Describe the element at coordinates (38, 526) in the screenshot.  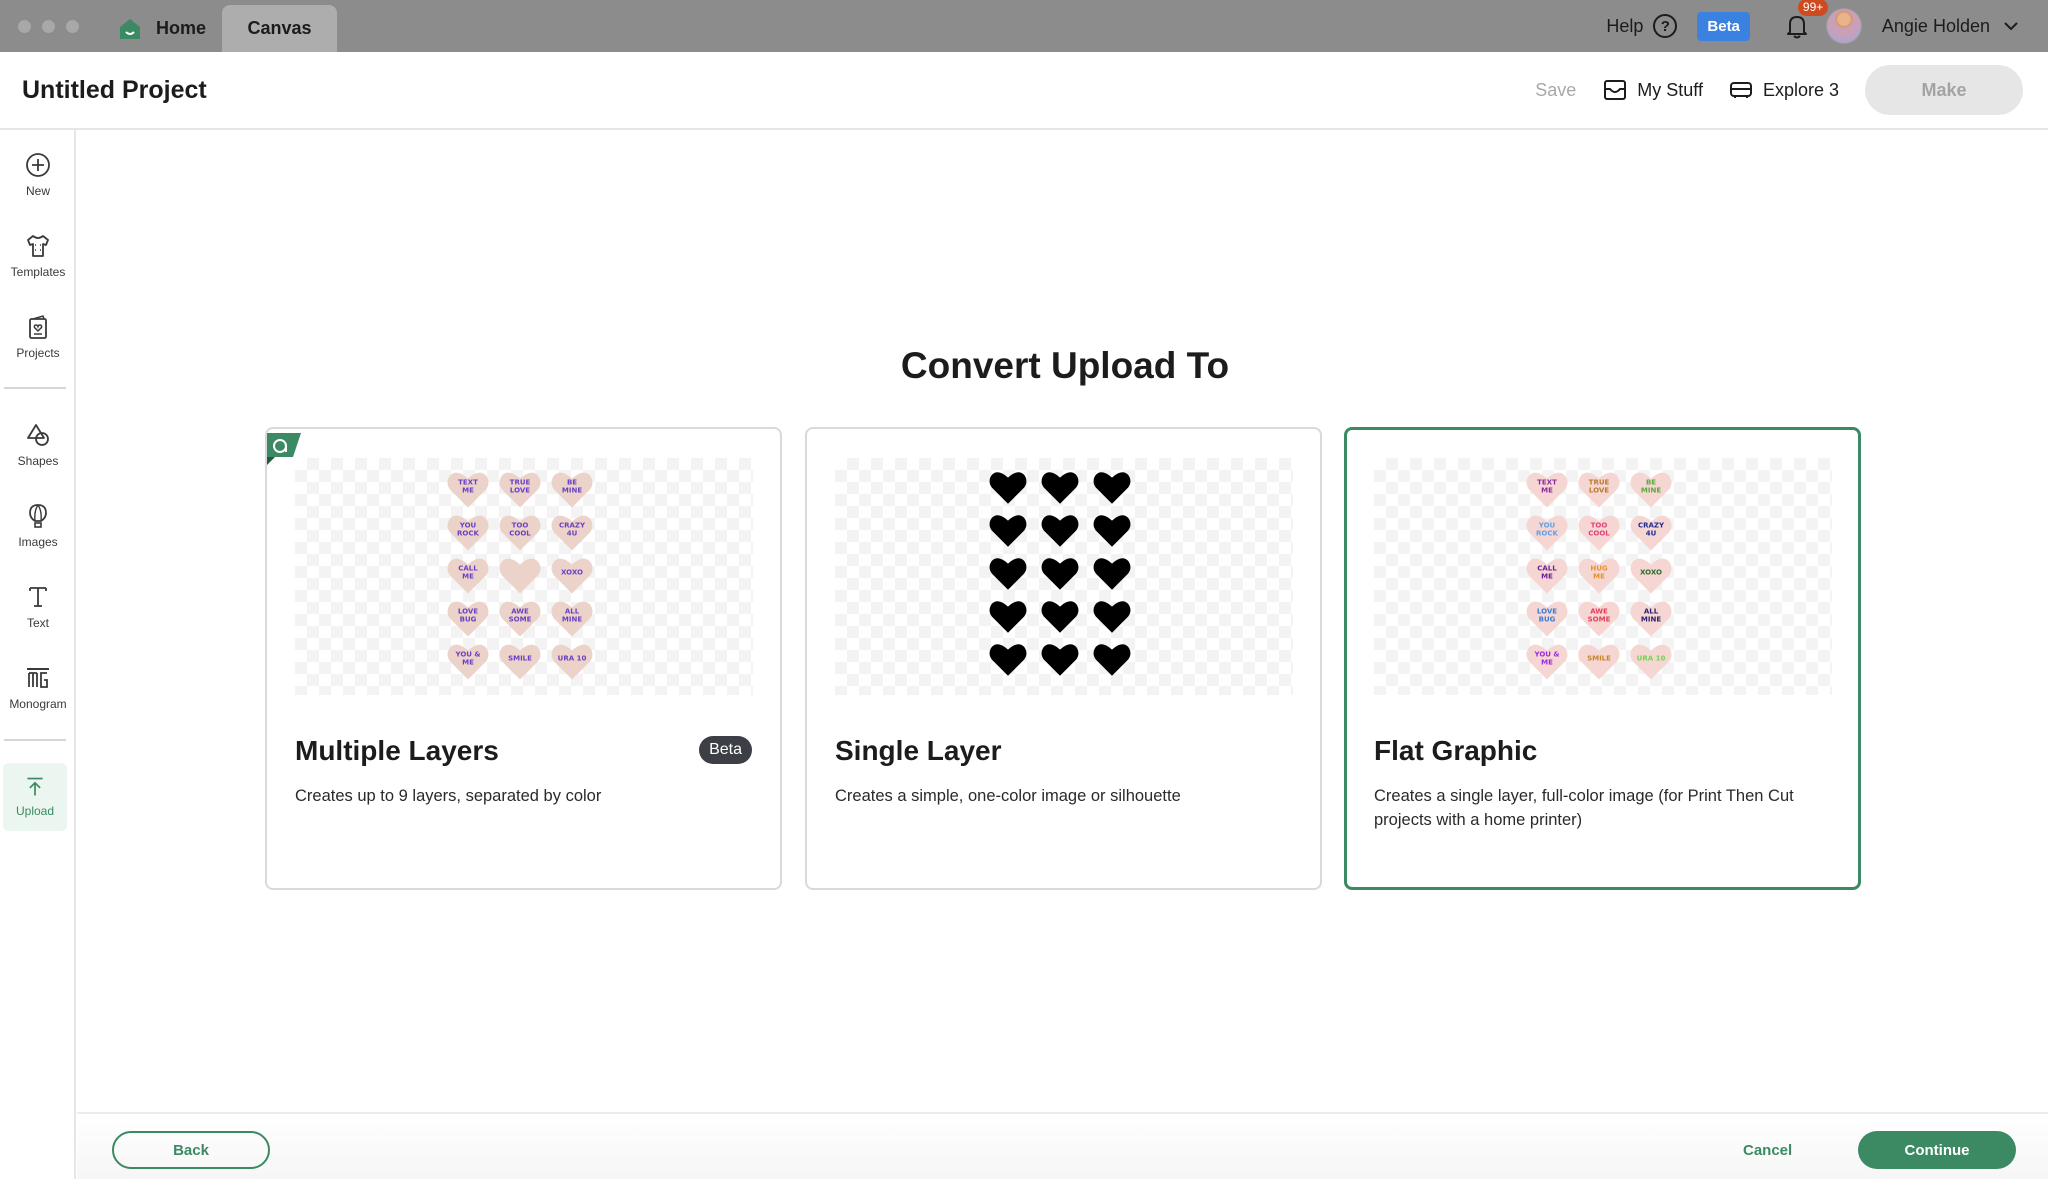
I see `sidebar-item-images: Images` at that location.